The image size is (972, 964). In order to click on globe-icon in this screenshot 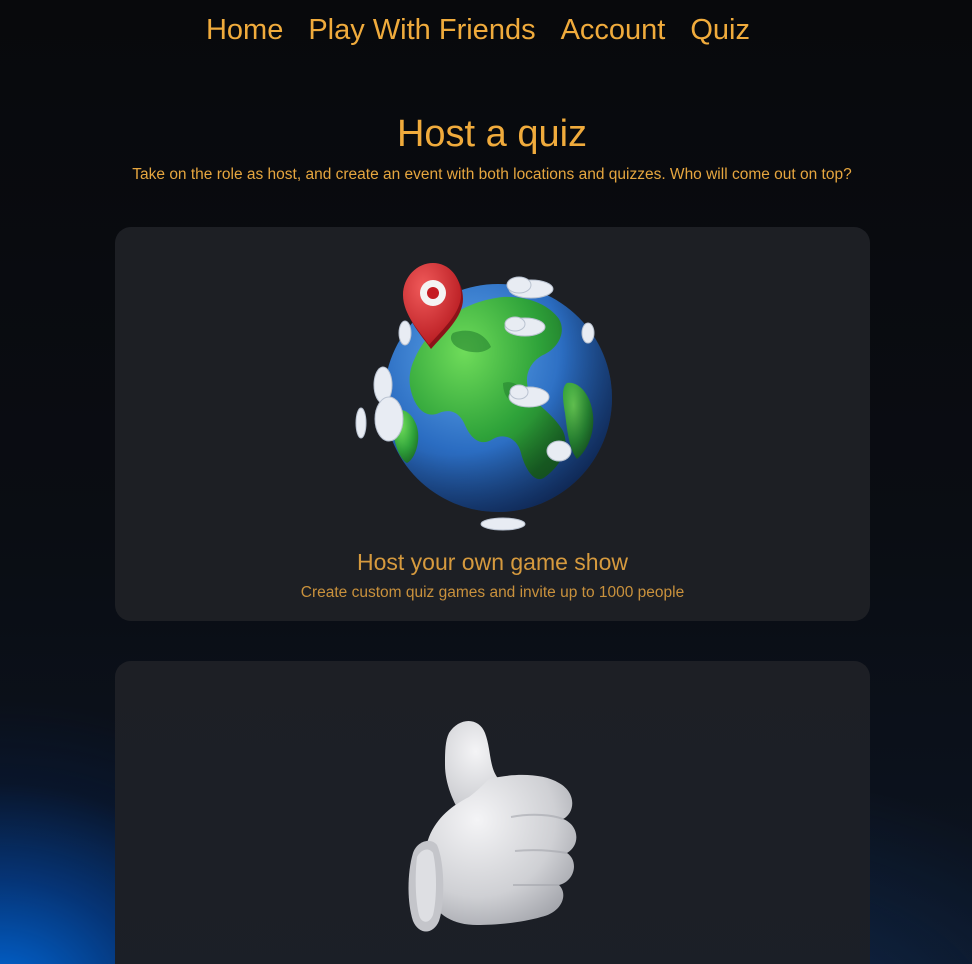, I will do `click(483, 397)`.